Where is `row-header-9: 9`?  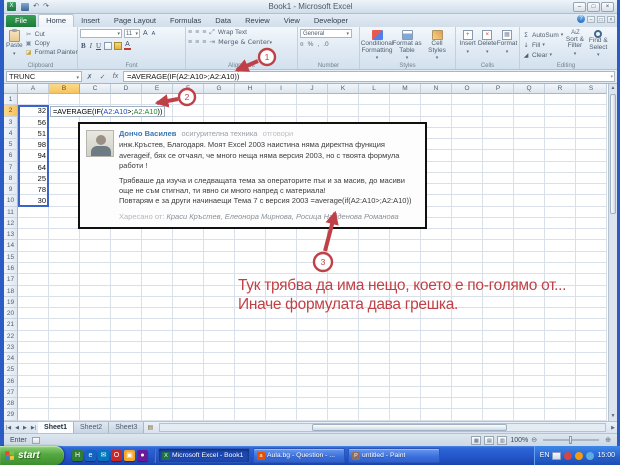
row-header-9: 9 is located at coordinates (11, 190).